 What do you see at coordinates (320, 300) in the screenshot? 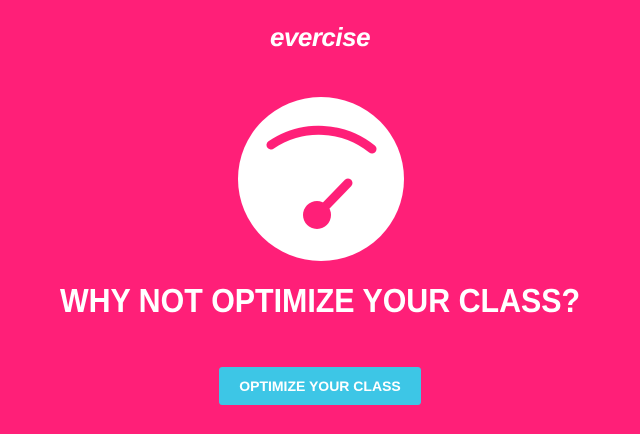
I see `page-headline: WHY NOT OPTIMIZE YOUR CLASS?` at bounding box center [320, 300].